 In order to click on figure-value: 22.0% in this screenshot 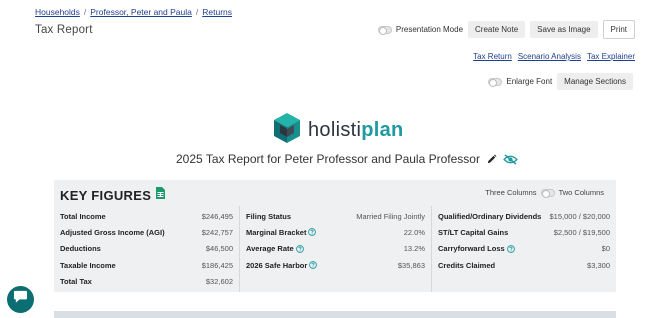, I will do `click(414, 232)`.